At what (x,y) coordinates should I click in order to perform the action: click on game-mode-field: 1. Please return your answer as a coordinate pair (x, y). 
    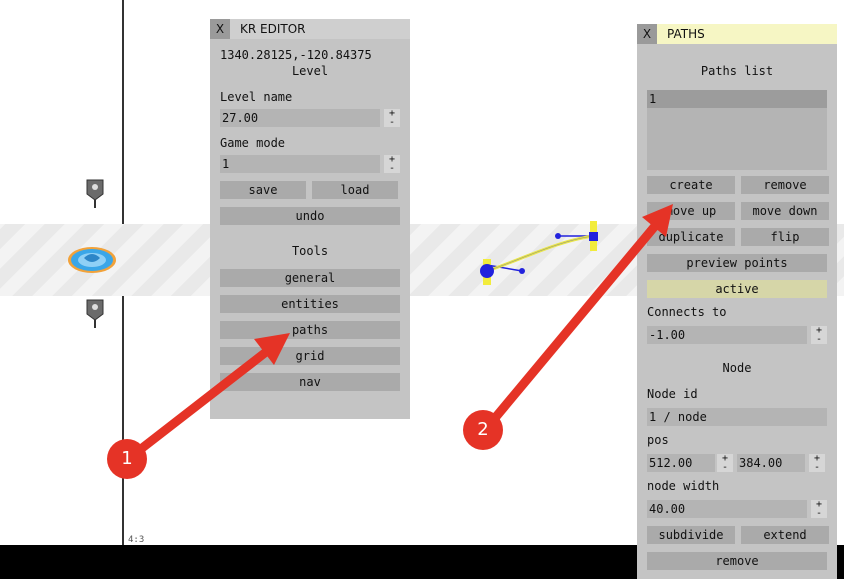
    Looking at the image, I should click on (300, 164).